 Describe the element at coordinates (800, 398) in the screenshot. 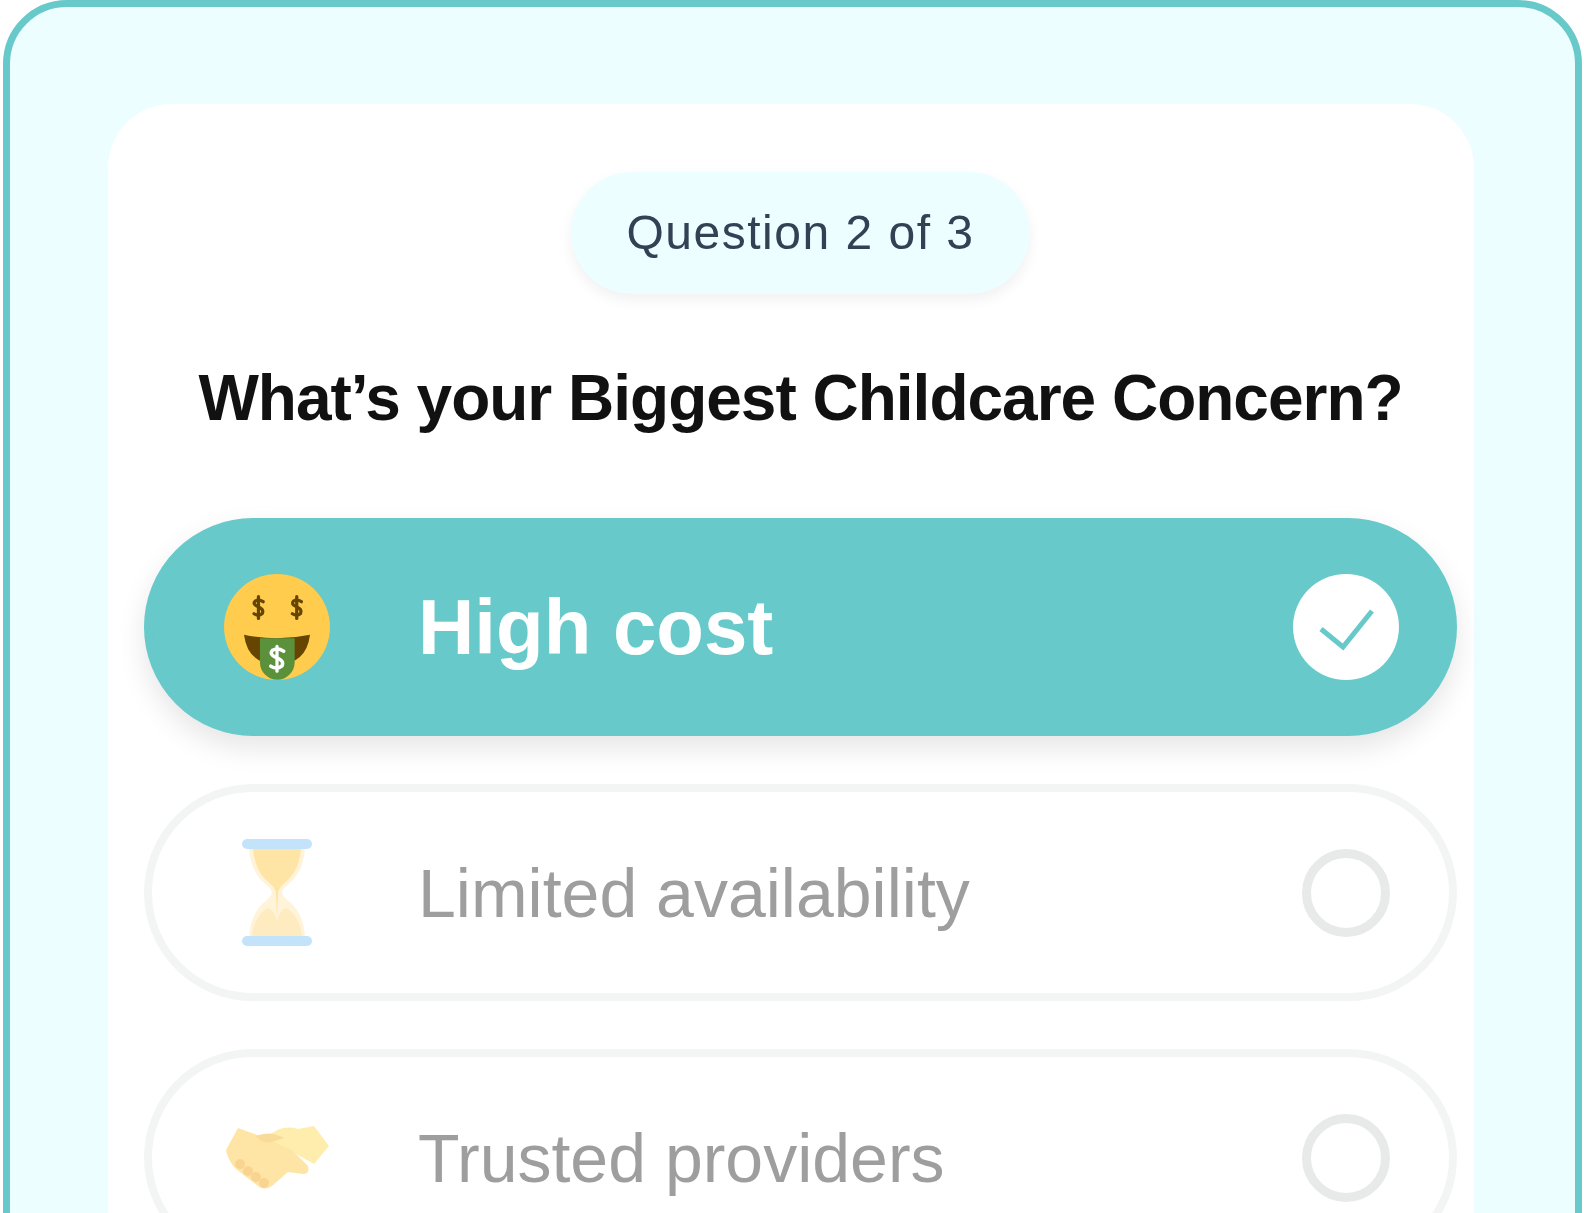

I see `question-title: What’s your Biggest Childcare Concern?` at that location.